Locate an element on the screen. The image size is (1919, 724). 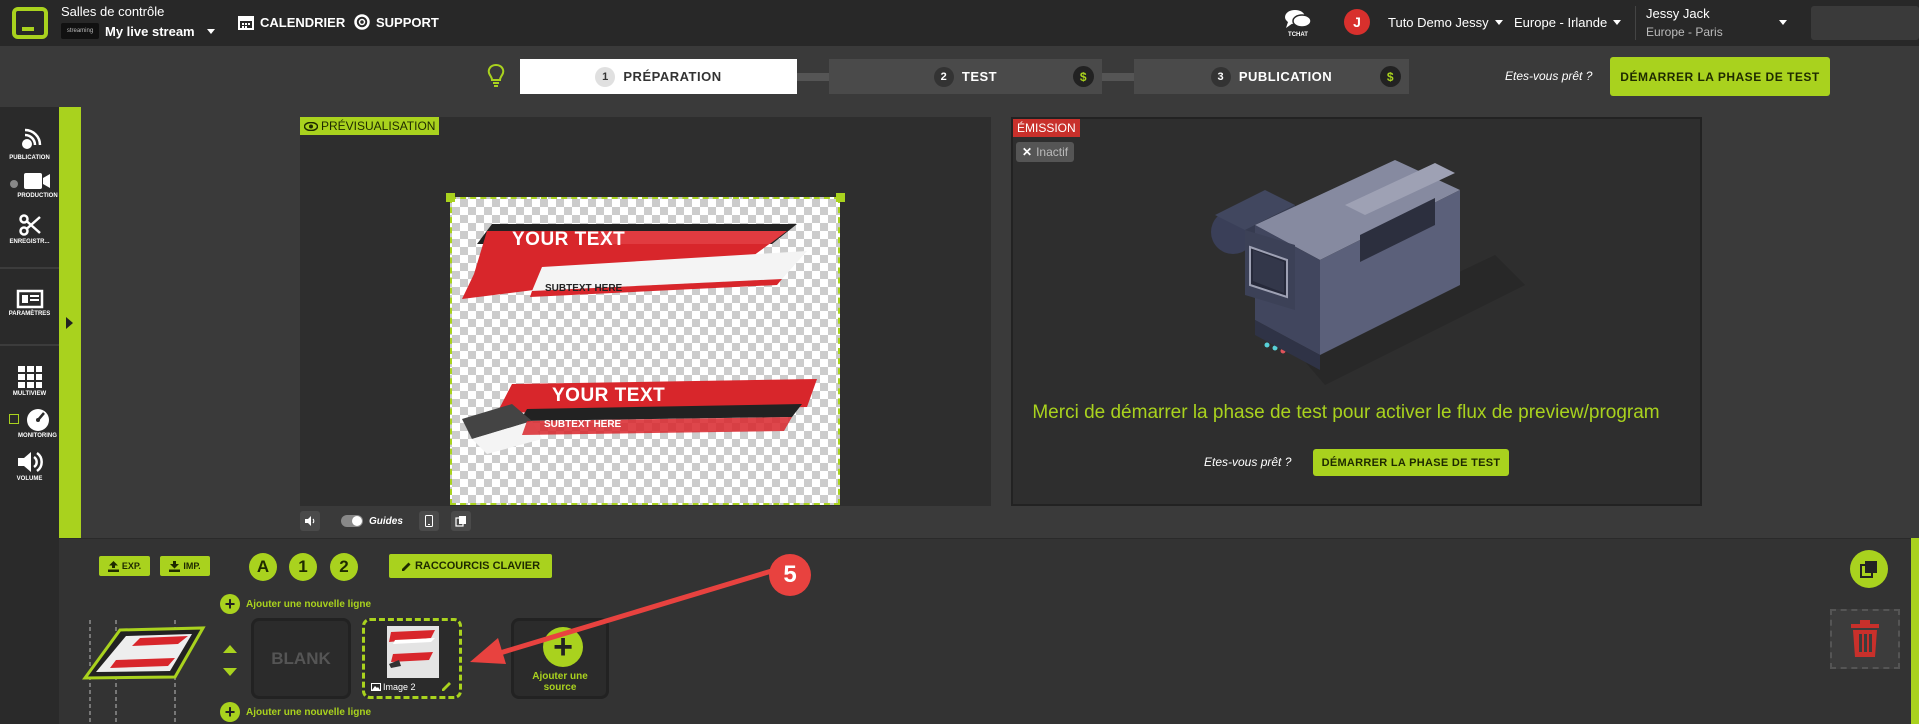
sidebar-item-volume: VOLUME is located at coordinates (29, 466).